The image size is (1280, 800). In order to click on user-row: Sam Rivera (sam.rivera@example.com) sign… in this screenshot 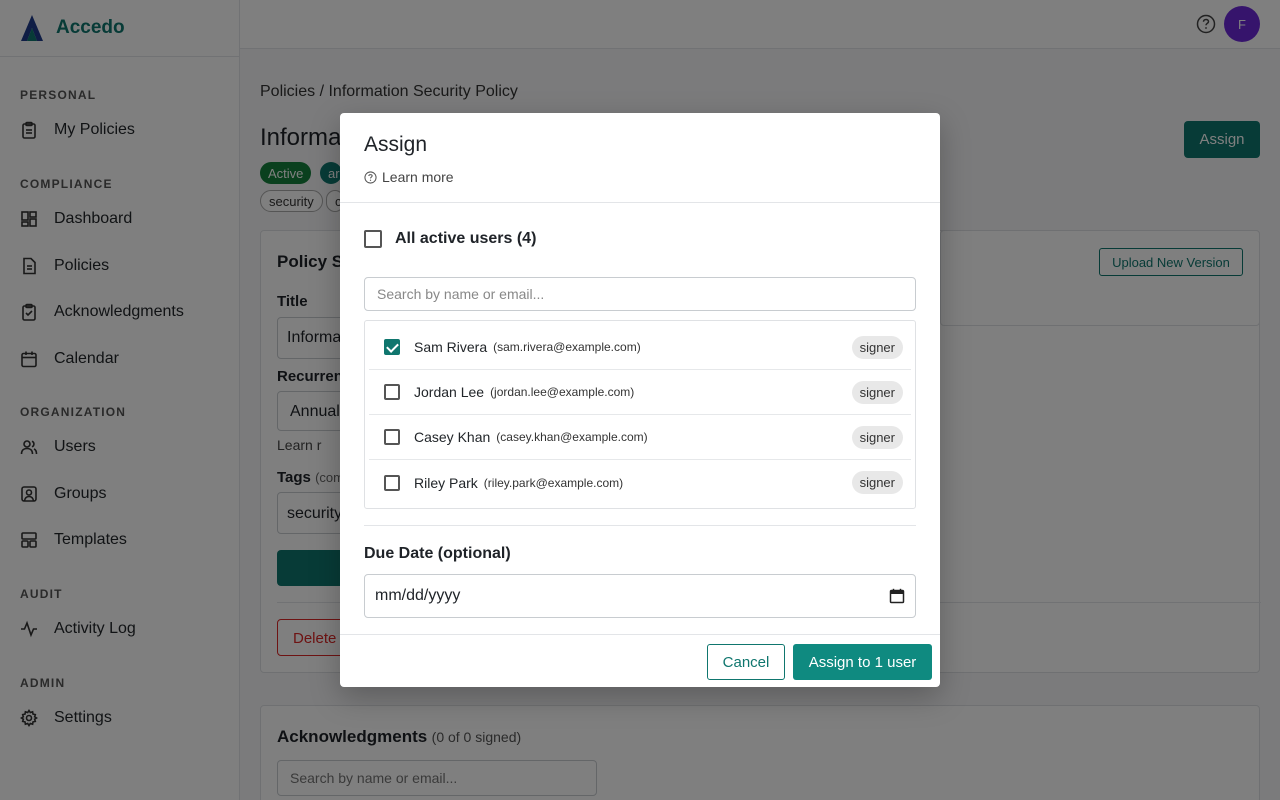, I will do `click(640, 347)`.